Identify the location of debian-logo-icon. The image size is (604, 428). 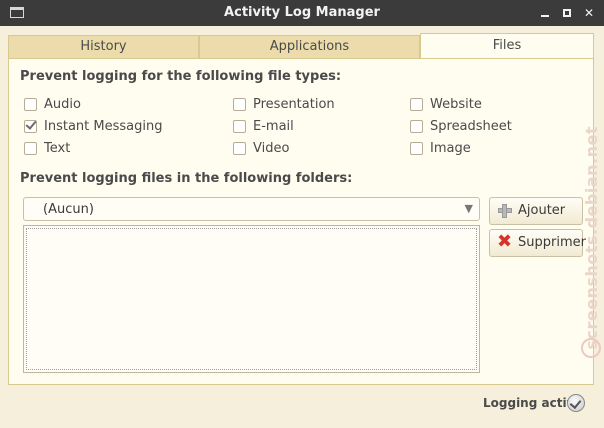
(591, 348).